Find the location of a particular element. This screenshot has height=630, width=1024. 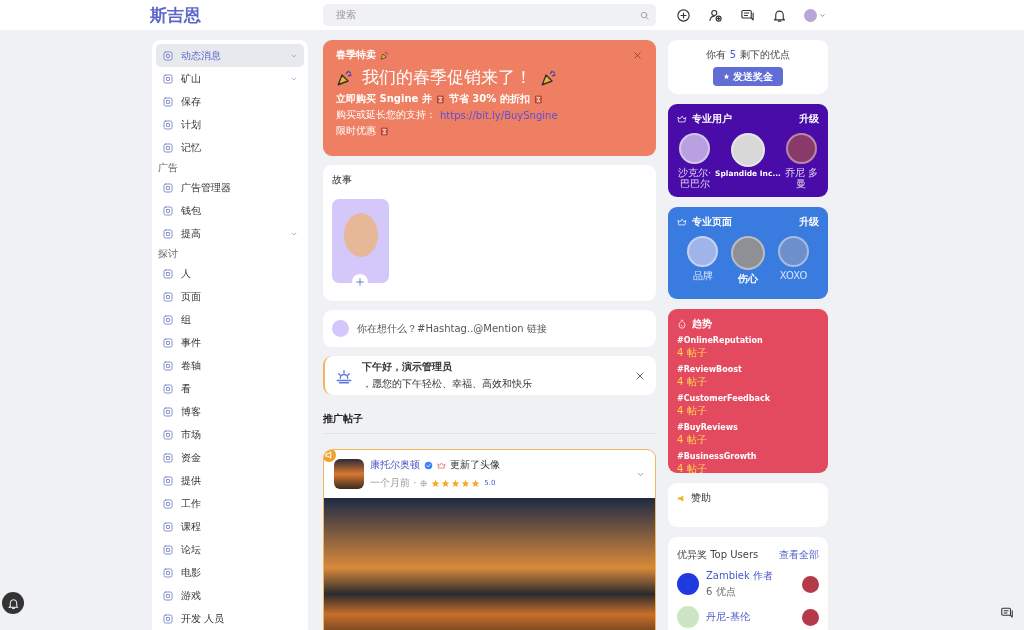

offer-text: 立即购买 Sngine 并 is located at coordinates (384, 99).